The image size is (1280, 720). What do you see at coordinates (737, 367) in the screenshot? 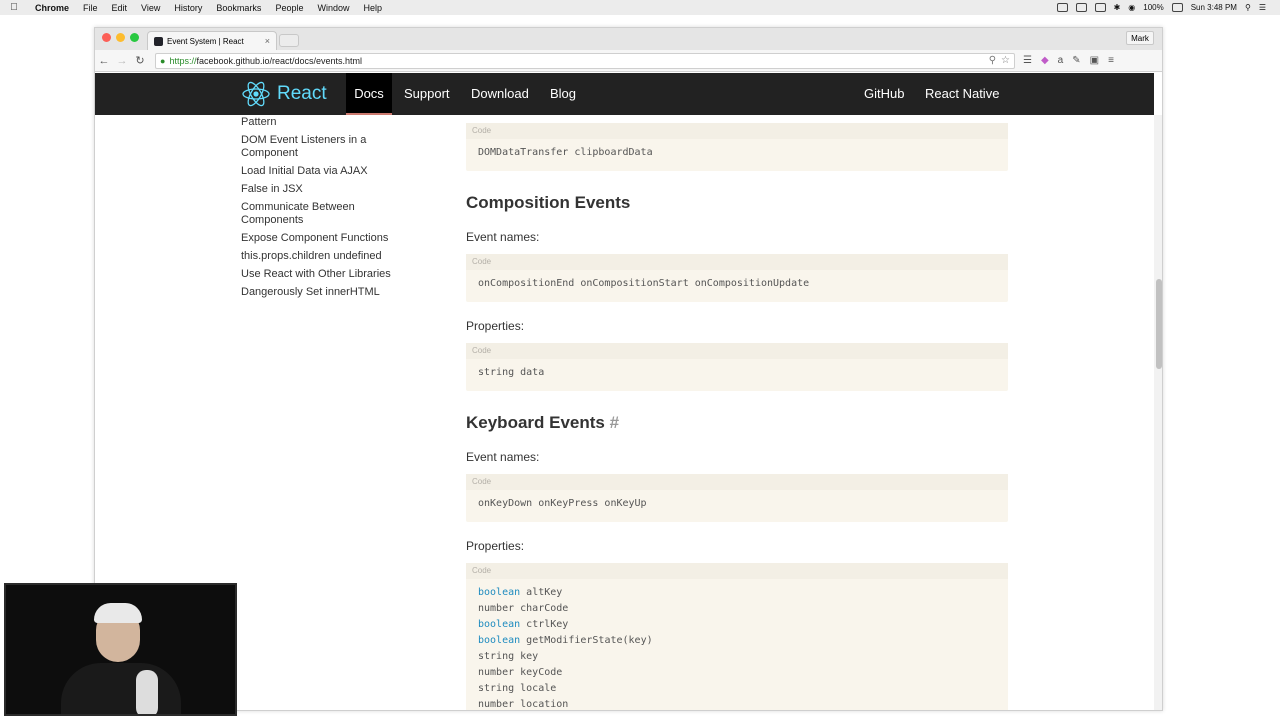
I see `code-block: Code string data` at bounding box center [737, 367].